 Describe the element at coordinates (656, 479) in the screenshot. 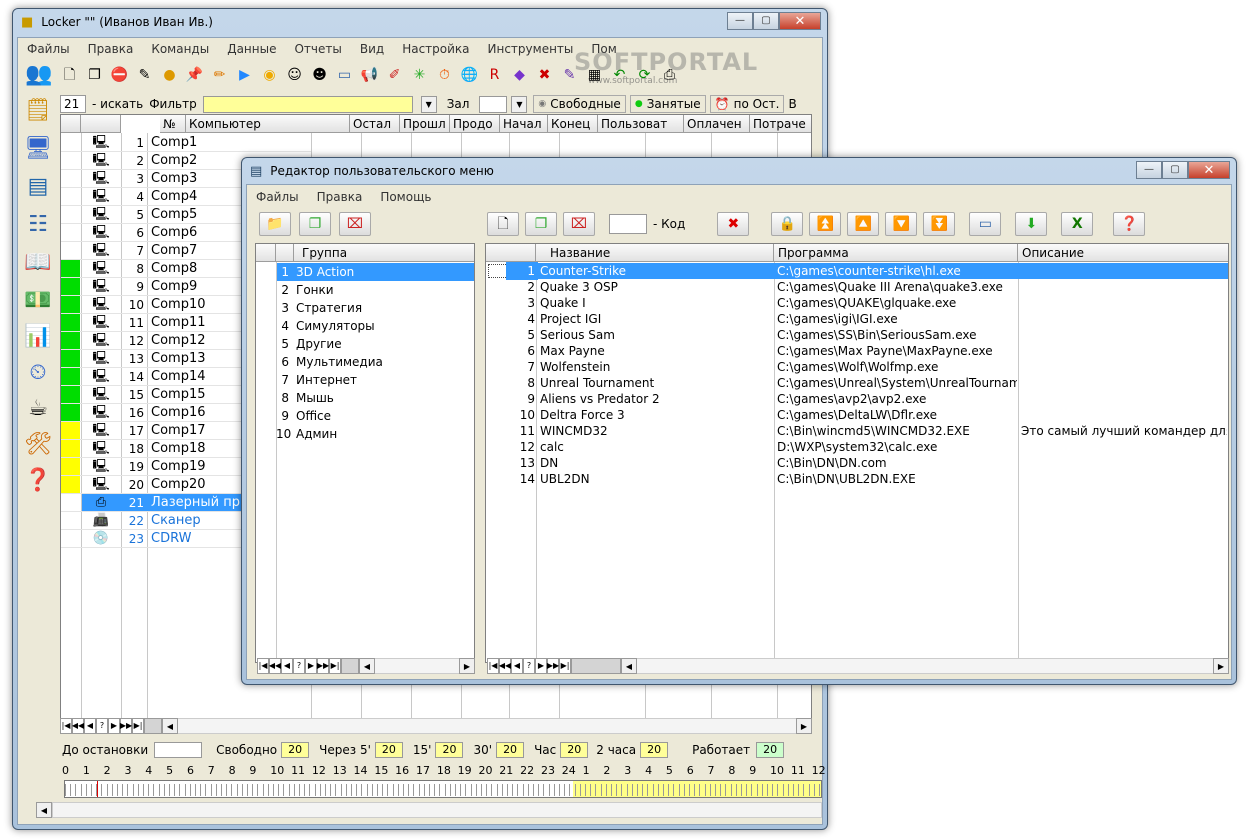

I see `item-name: UBL2DN` at that location.